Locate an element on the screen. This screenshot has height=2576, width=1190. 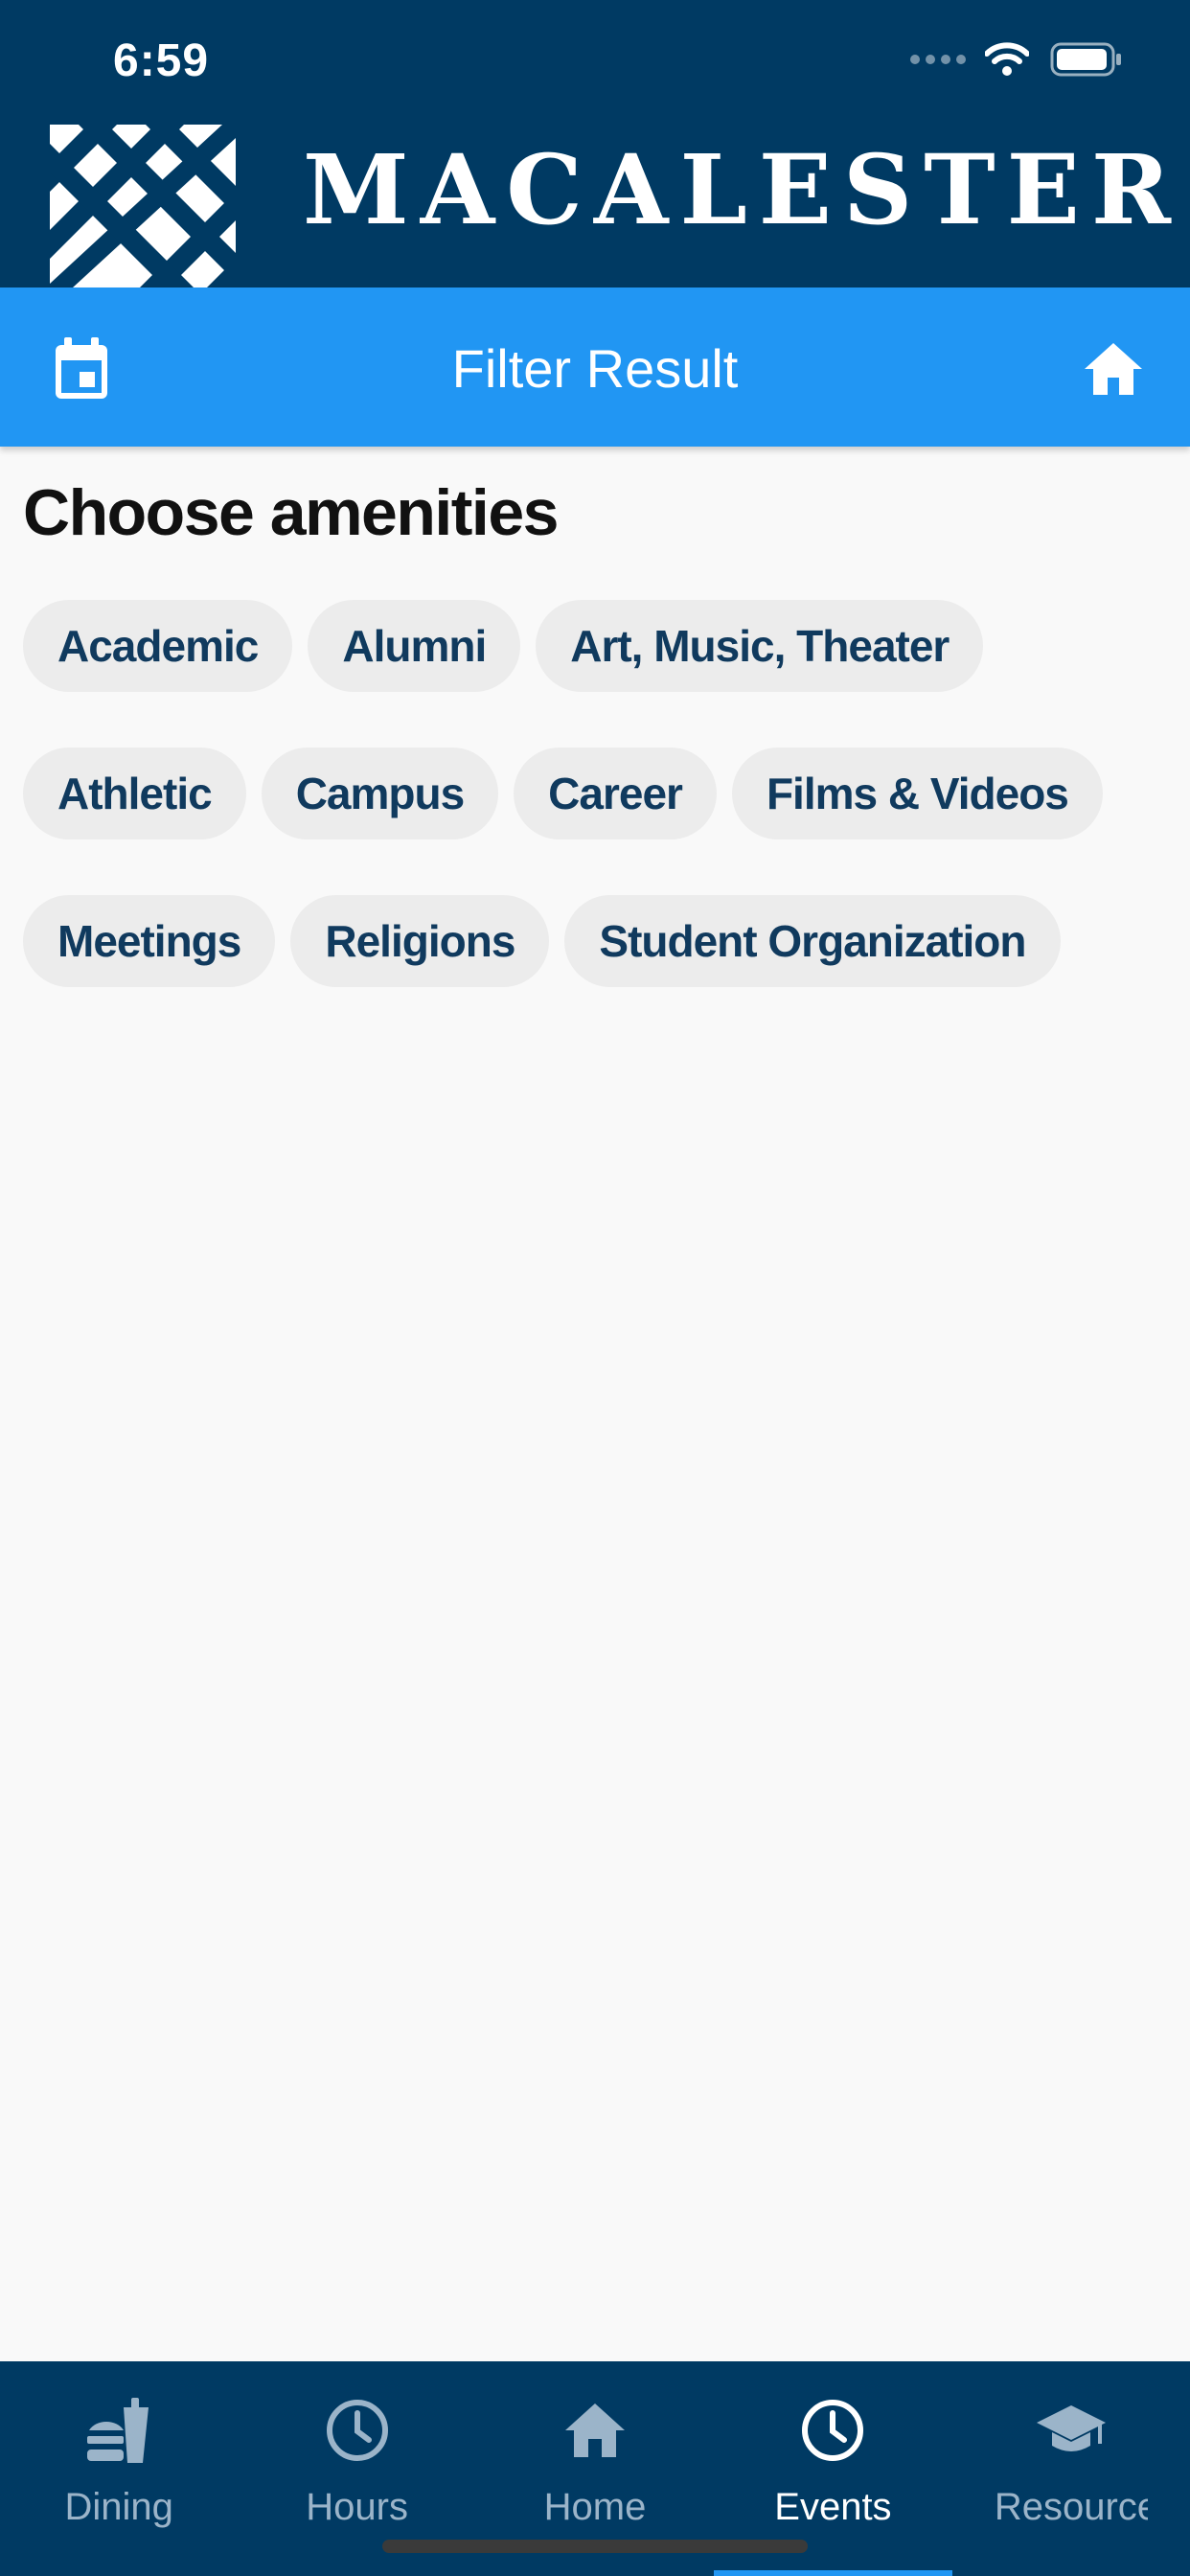
graduation-cap-icon is located at coordinates (1071, 2430).